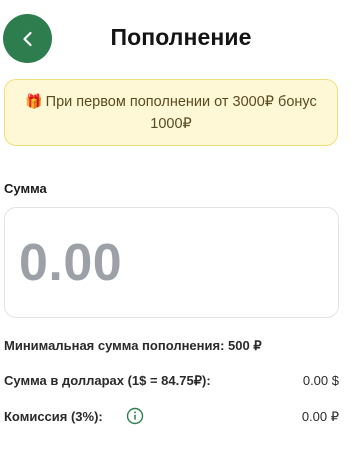 This screenshot has height=451, width=362. What do you see at coordinates (107, 380) in the screenshot?
I see `dollars-label: Сумма в долларах (1$ = 84.75₽):` at bounding box center [107, 380].